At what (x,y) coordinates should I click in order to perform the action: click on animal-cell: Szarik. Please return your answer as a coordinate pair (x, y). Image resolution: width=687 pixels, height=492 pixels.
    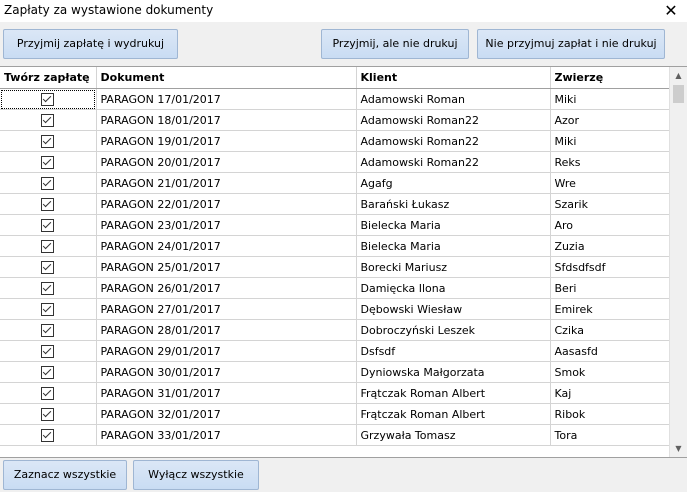
    Looking at the image, I should click on (610, 204).